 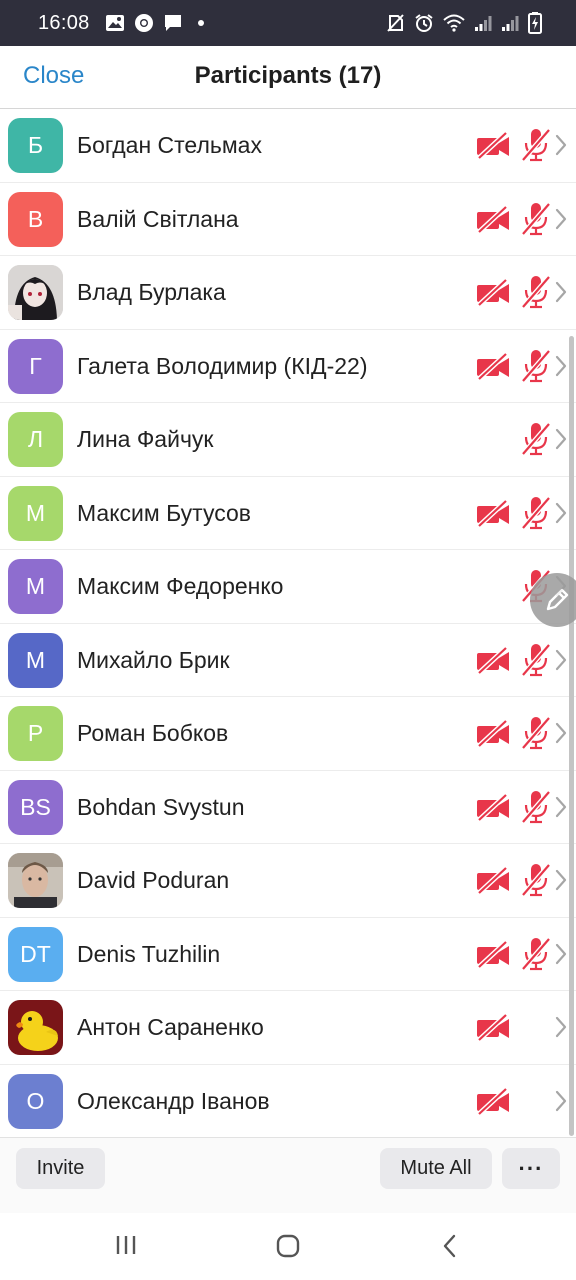 What do you see at coordinates (164, 512) in the screenshot?
I see `participant-name: Максим Бутусов` at bounding box center [164, 512].